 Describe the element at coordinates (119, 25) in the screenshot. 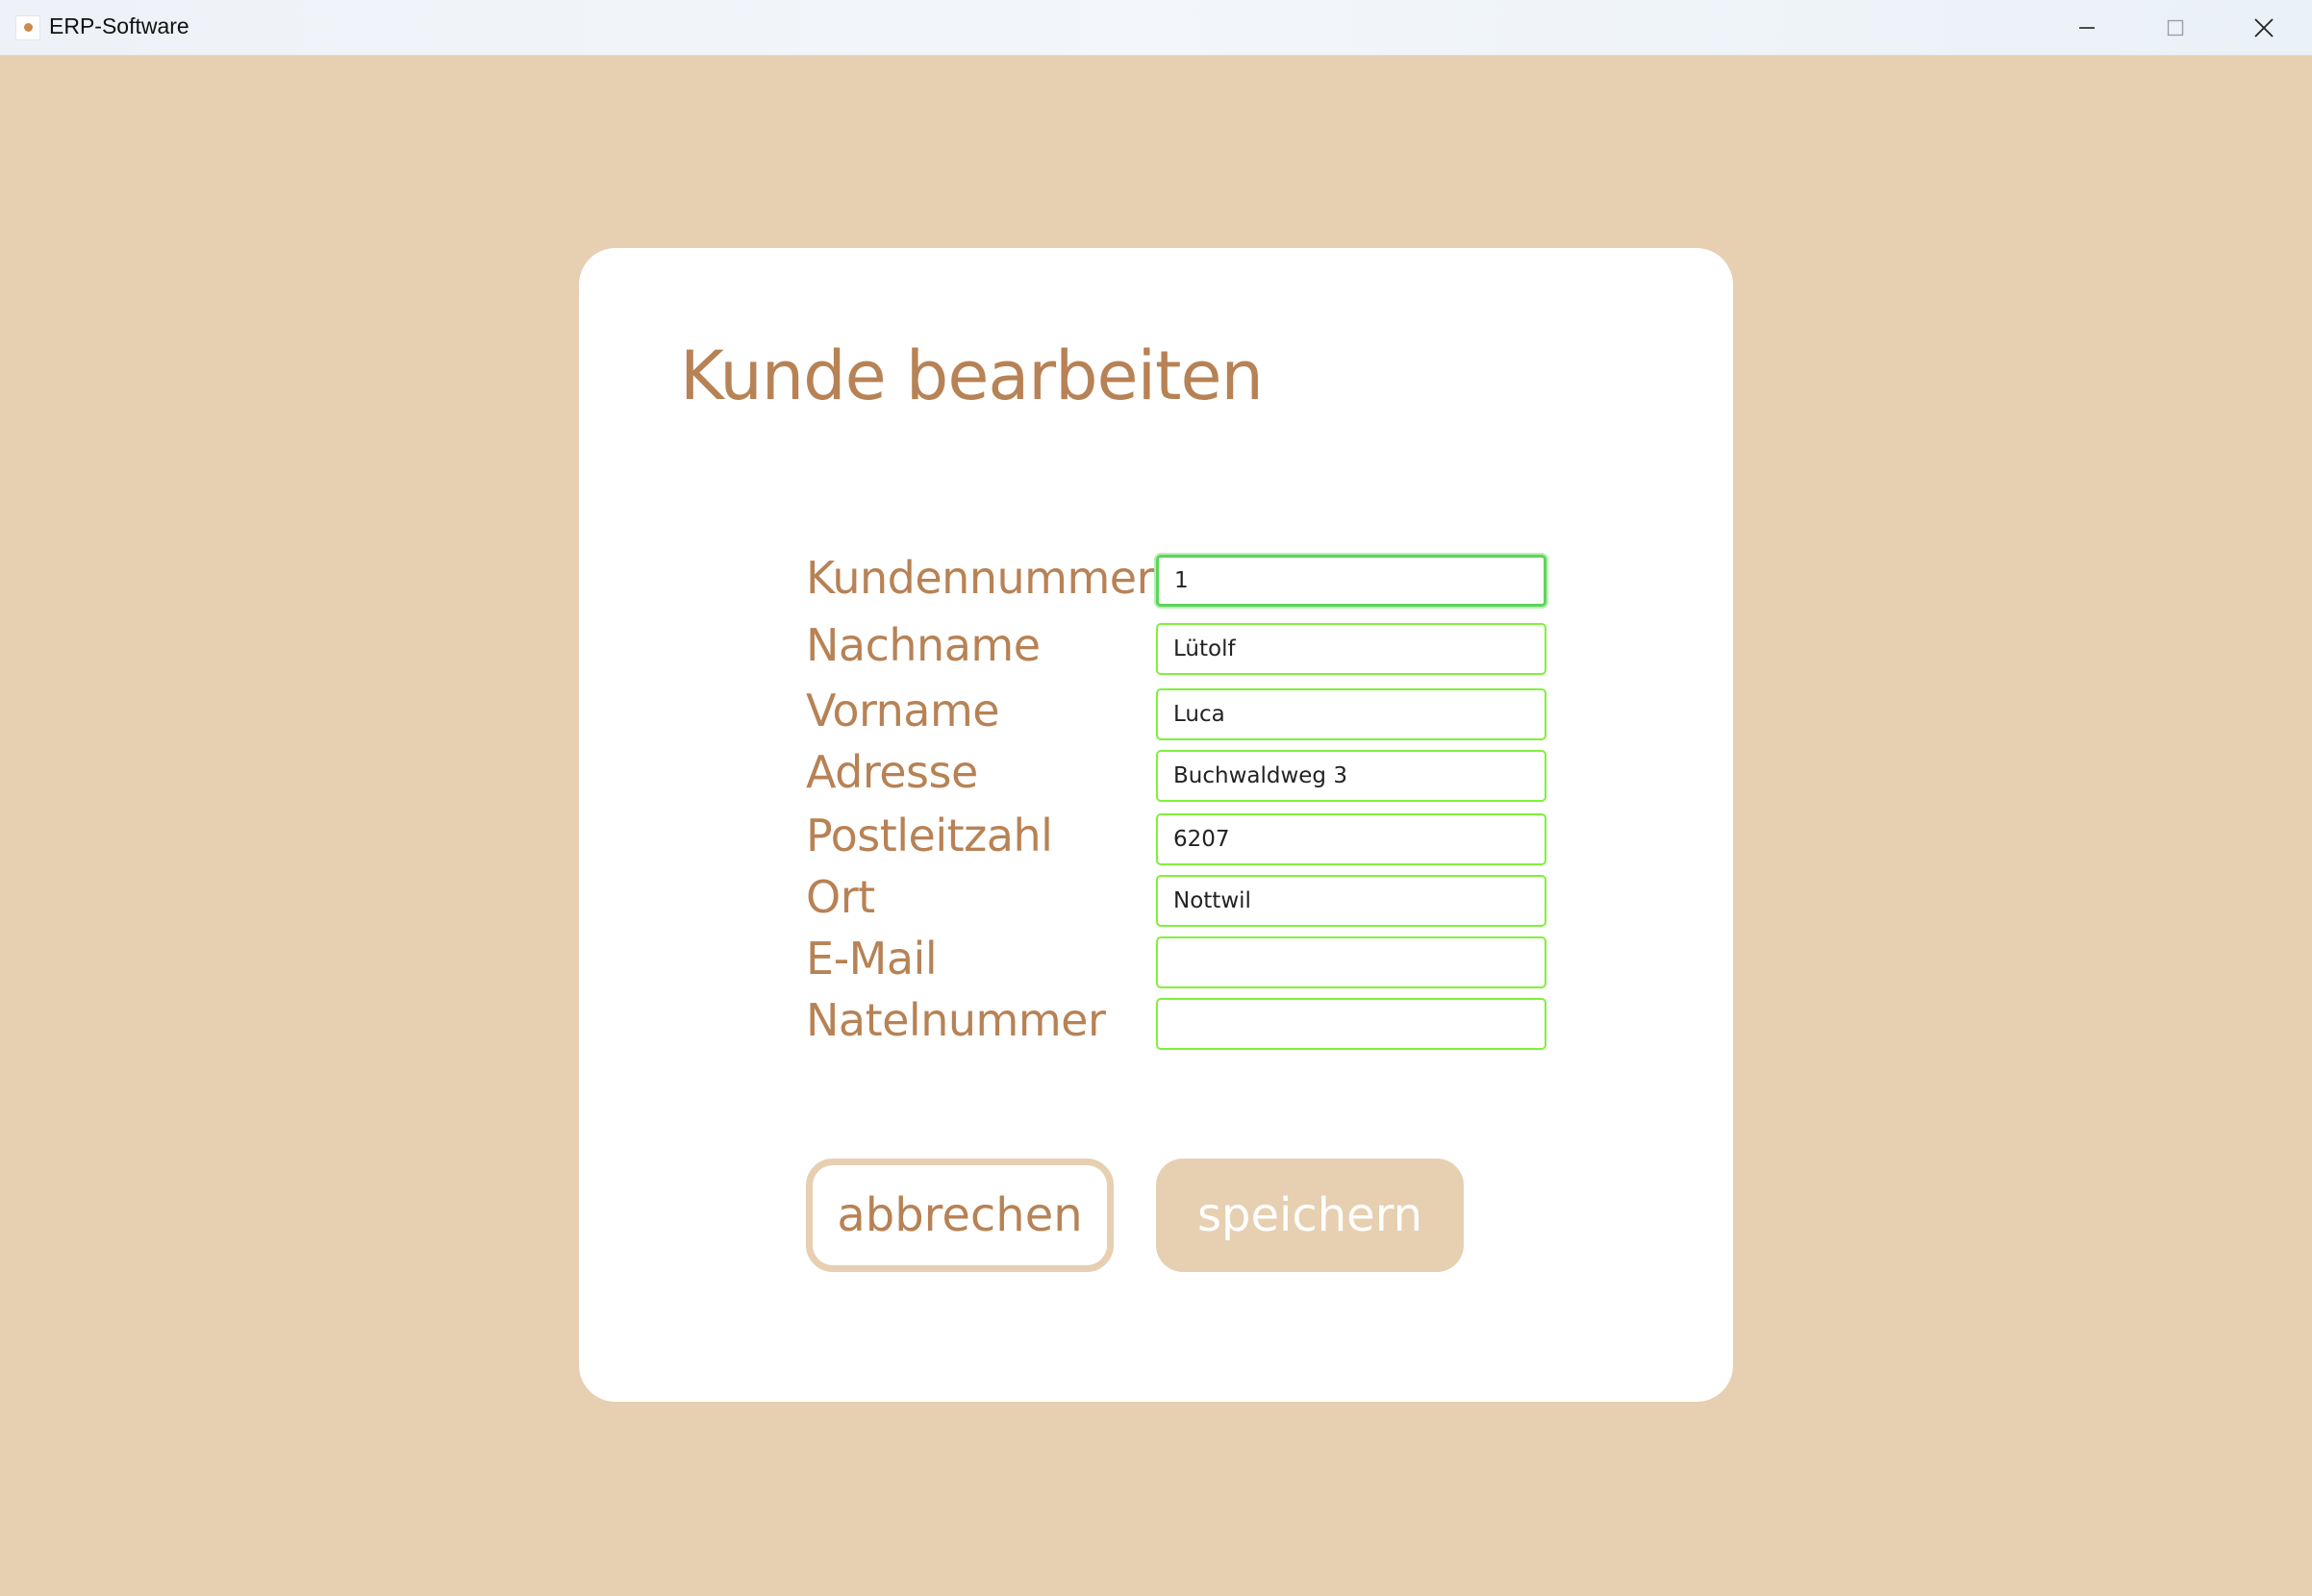

I see `window-title: ERP-Software` at that location.